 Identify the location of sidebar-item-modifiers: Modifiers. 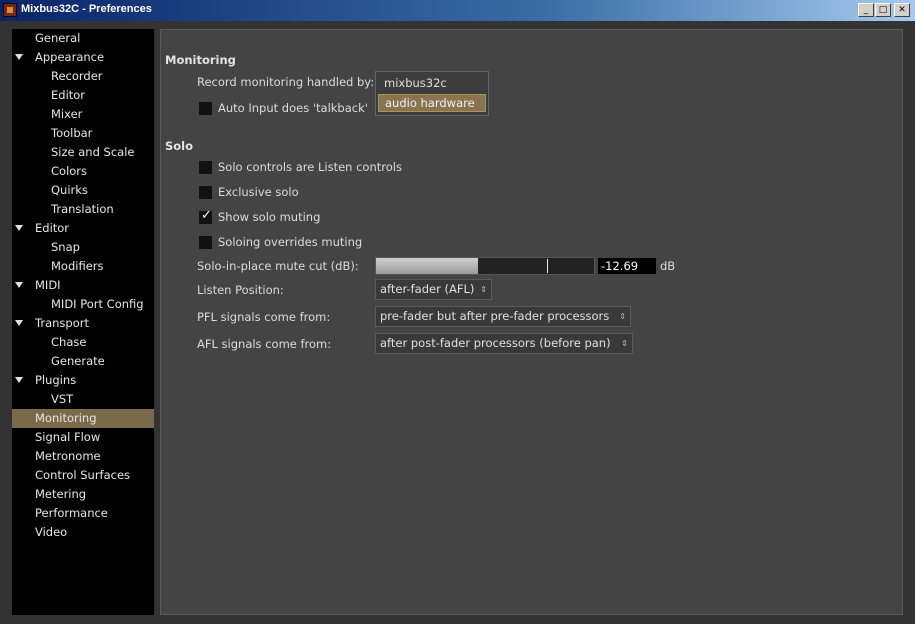
(83, 266).